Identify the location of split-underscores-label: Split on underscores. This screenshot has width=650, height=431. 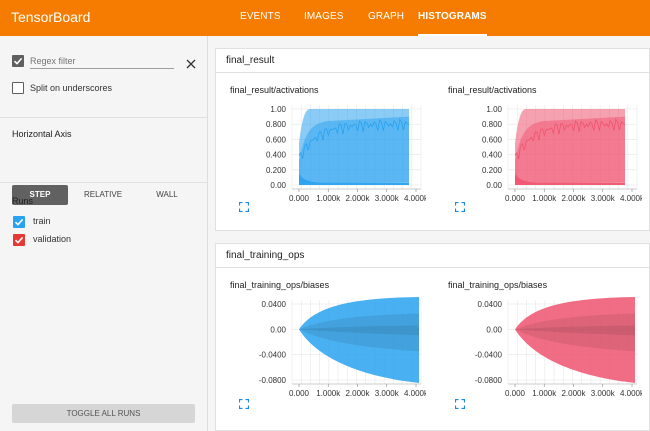
(71, 88).